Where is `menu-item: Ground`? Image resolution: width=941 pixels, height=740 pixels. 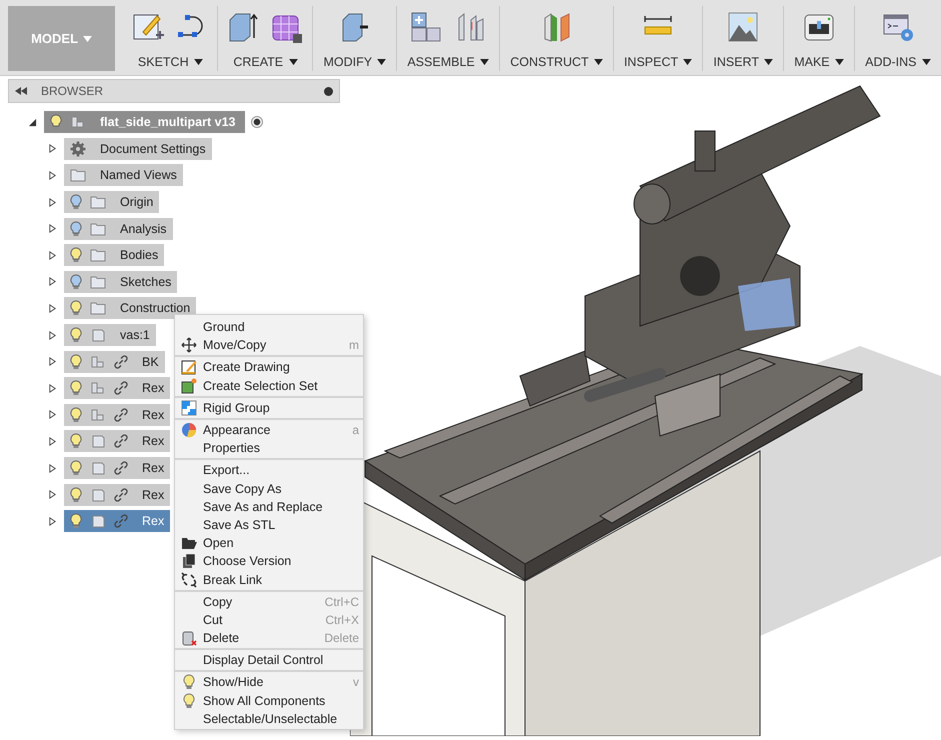
menu-item: Ground is located at coordinates (269, 327).